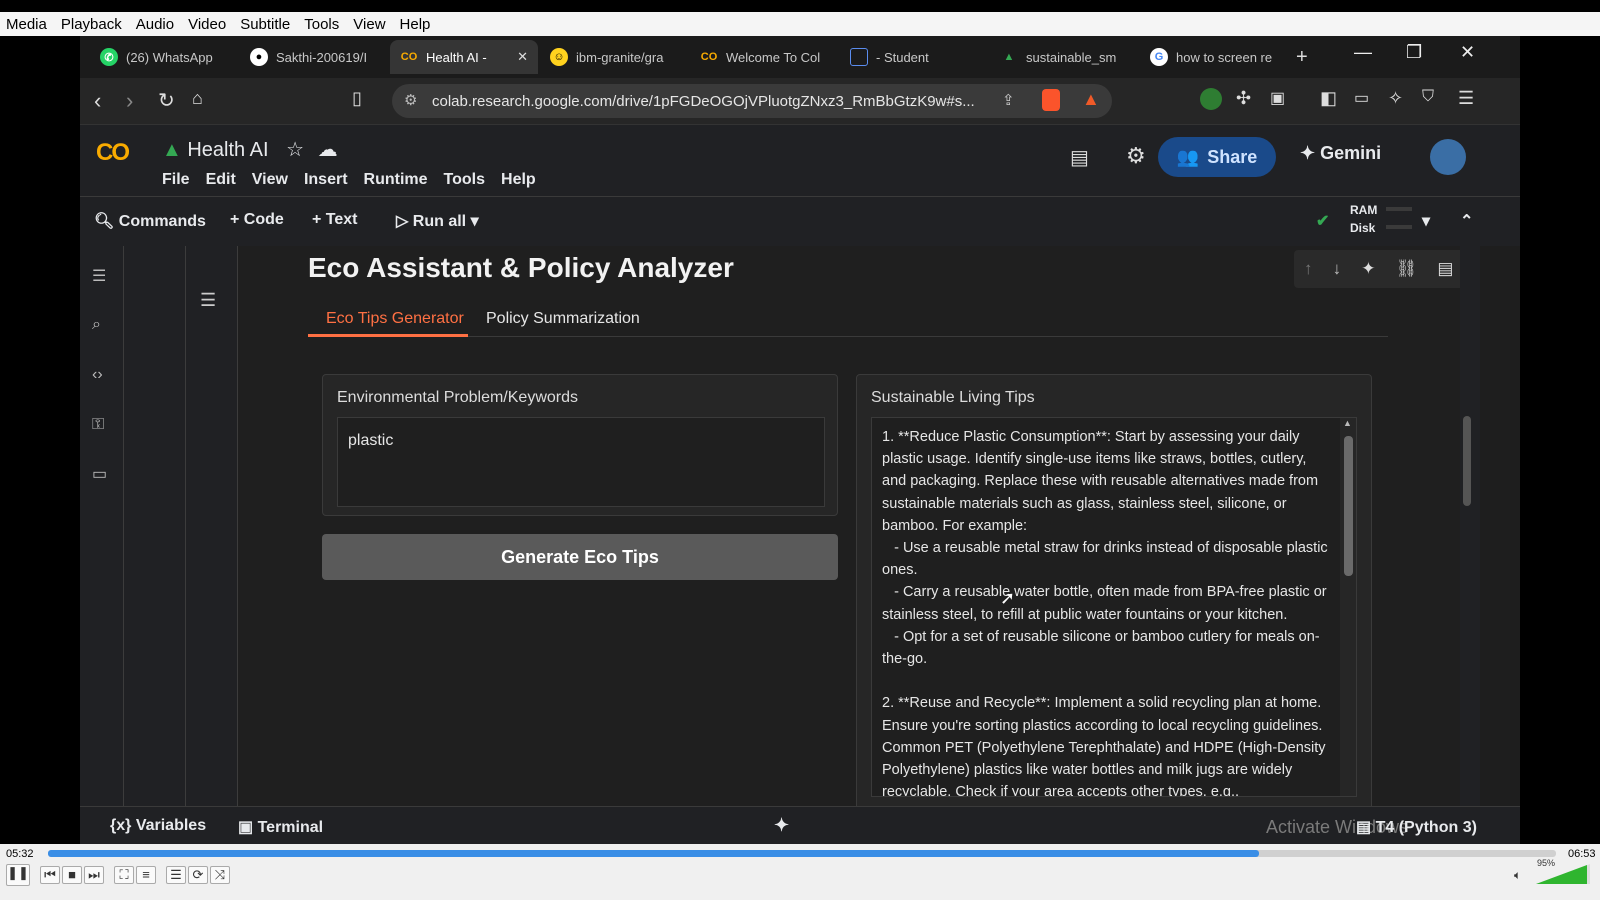 The height and width of the screenshot is (900, 1600). I want to click on colab-logo: CO, so click(113, 153).